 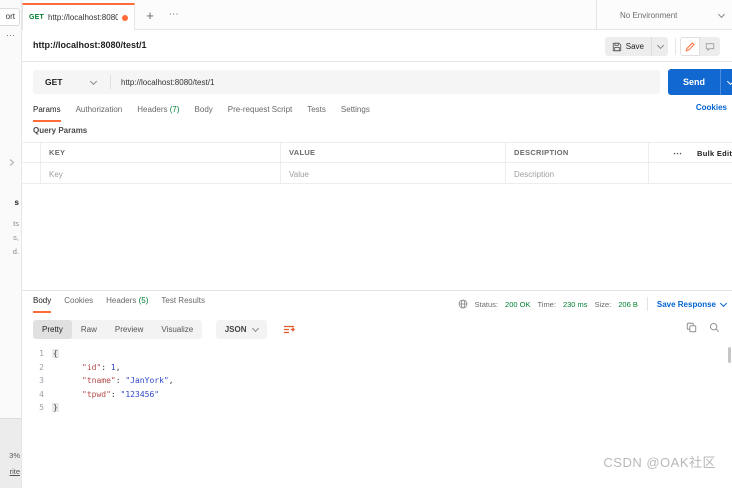 What do you see at coordinates (316, 111) in the screenshot?
I see `tab-tests: Tests` at bounding box center [316, 111].